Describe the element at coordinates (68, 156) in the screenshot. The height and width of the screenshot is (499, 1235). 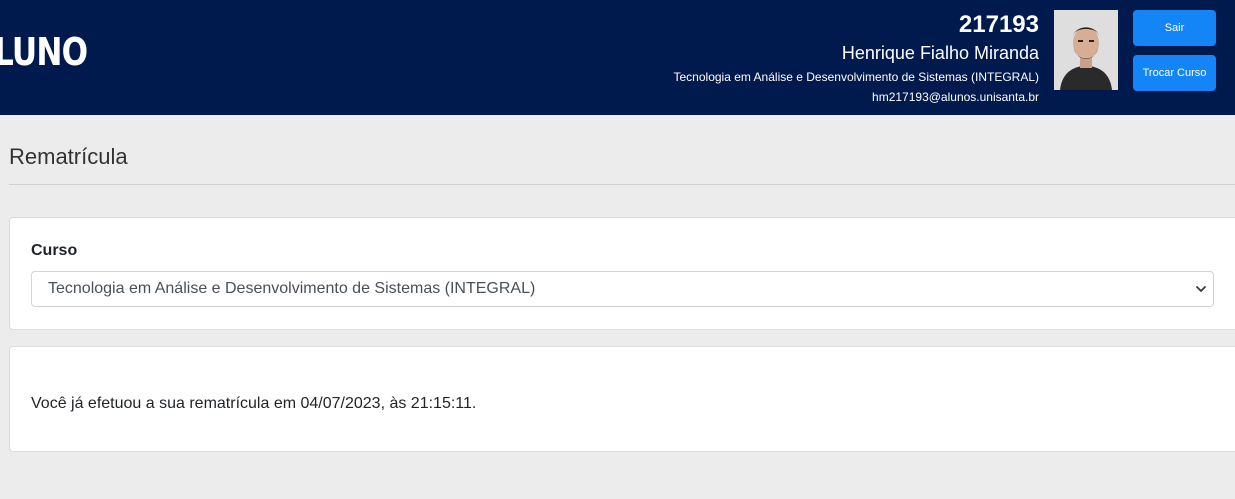
I see `page-title: Rematrícula` at that location.